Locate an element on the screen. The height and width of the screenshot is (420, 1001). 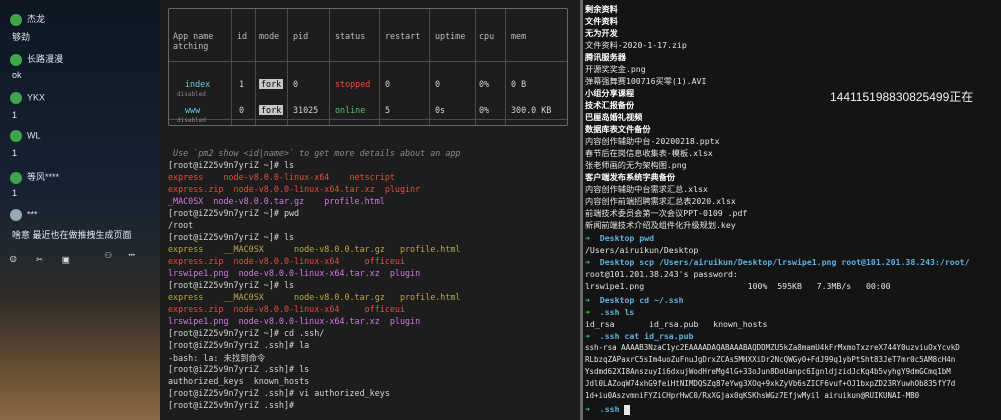
sender-name: WL is located at coordinates (34, 135).